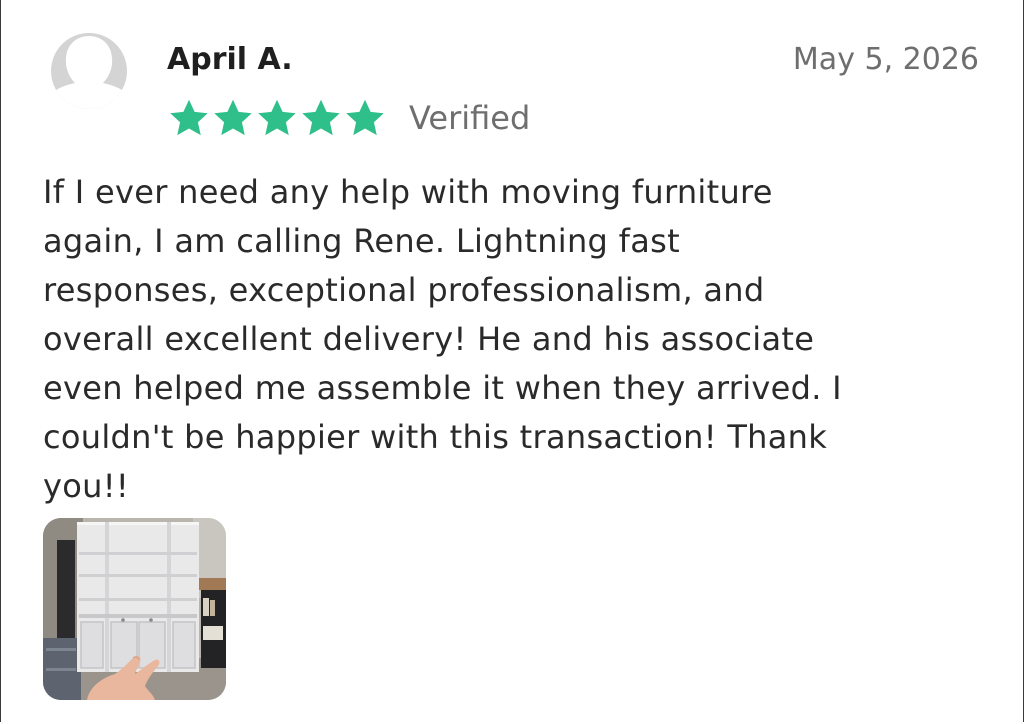 This screenshot has height=724, width=1024. What do you see at coordinates (470, 118) in the screenshot?
I see `verified-label: Verified` at bounding box center [470, 118].